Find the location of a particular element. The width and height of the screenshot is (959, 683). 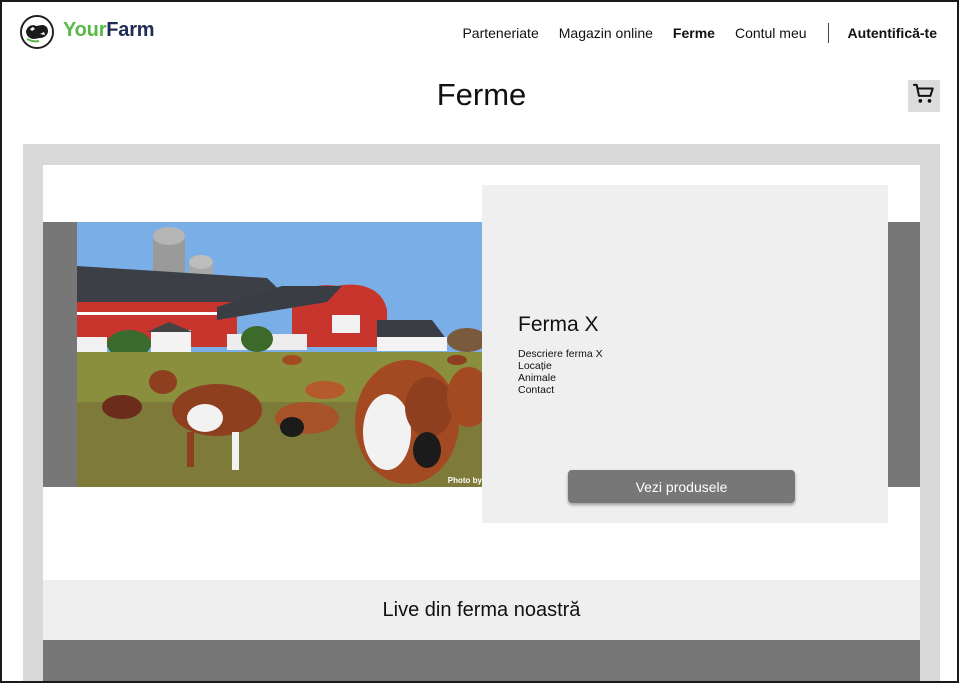

farm-description: Descriere ferma X is located at coordinates (560, 354).